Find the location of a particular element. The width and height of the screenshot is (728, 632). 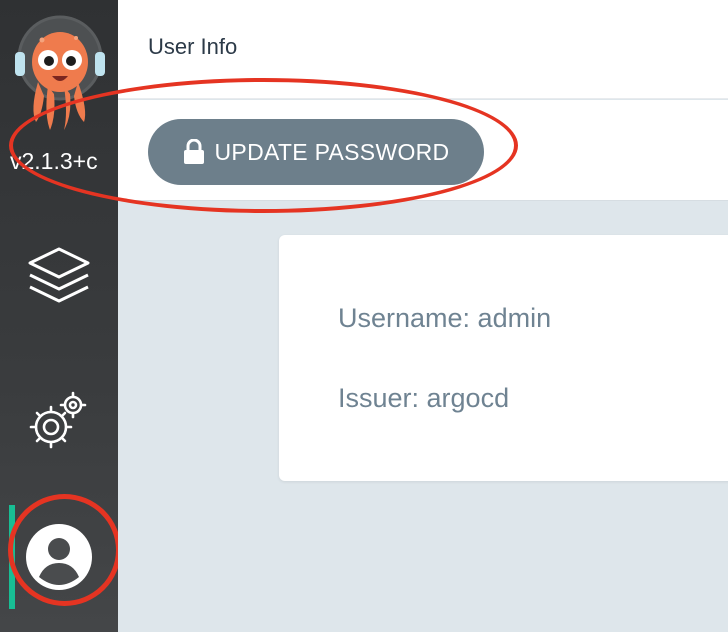

user-icon is located at coordinates (59, 557).